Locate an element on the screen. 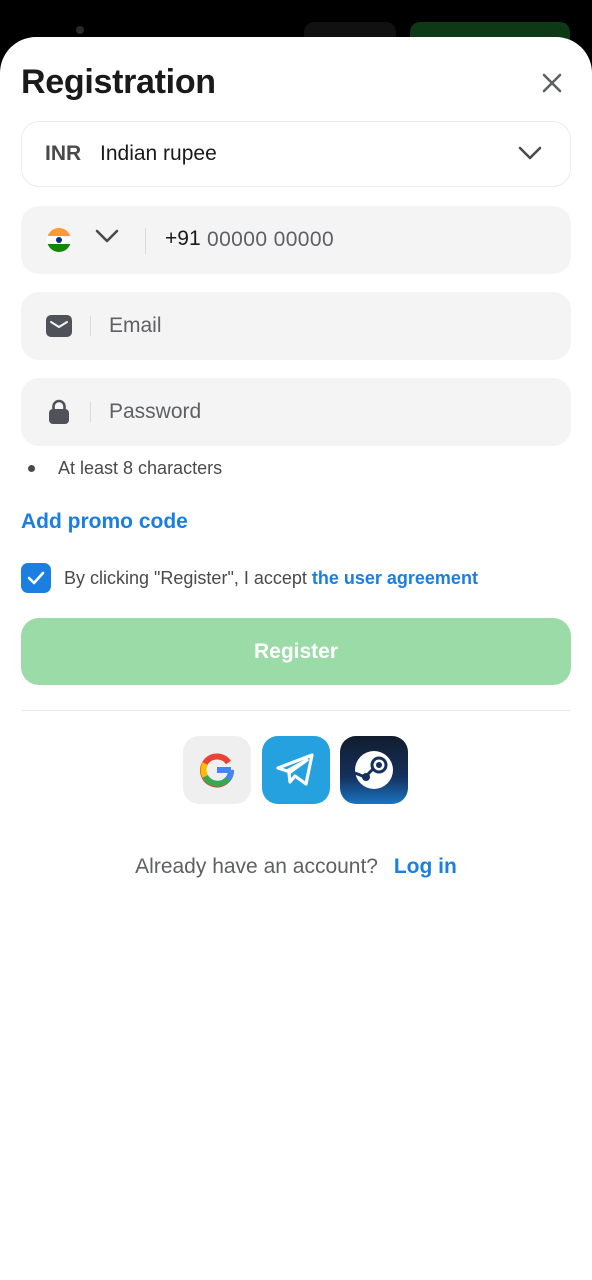  steam-icon is located at coordinates (373, 770).